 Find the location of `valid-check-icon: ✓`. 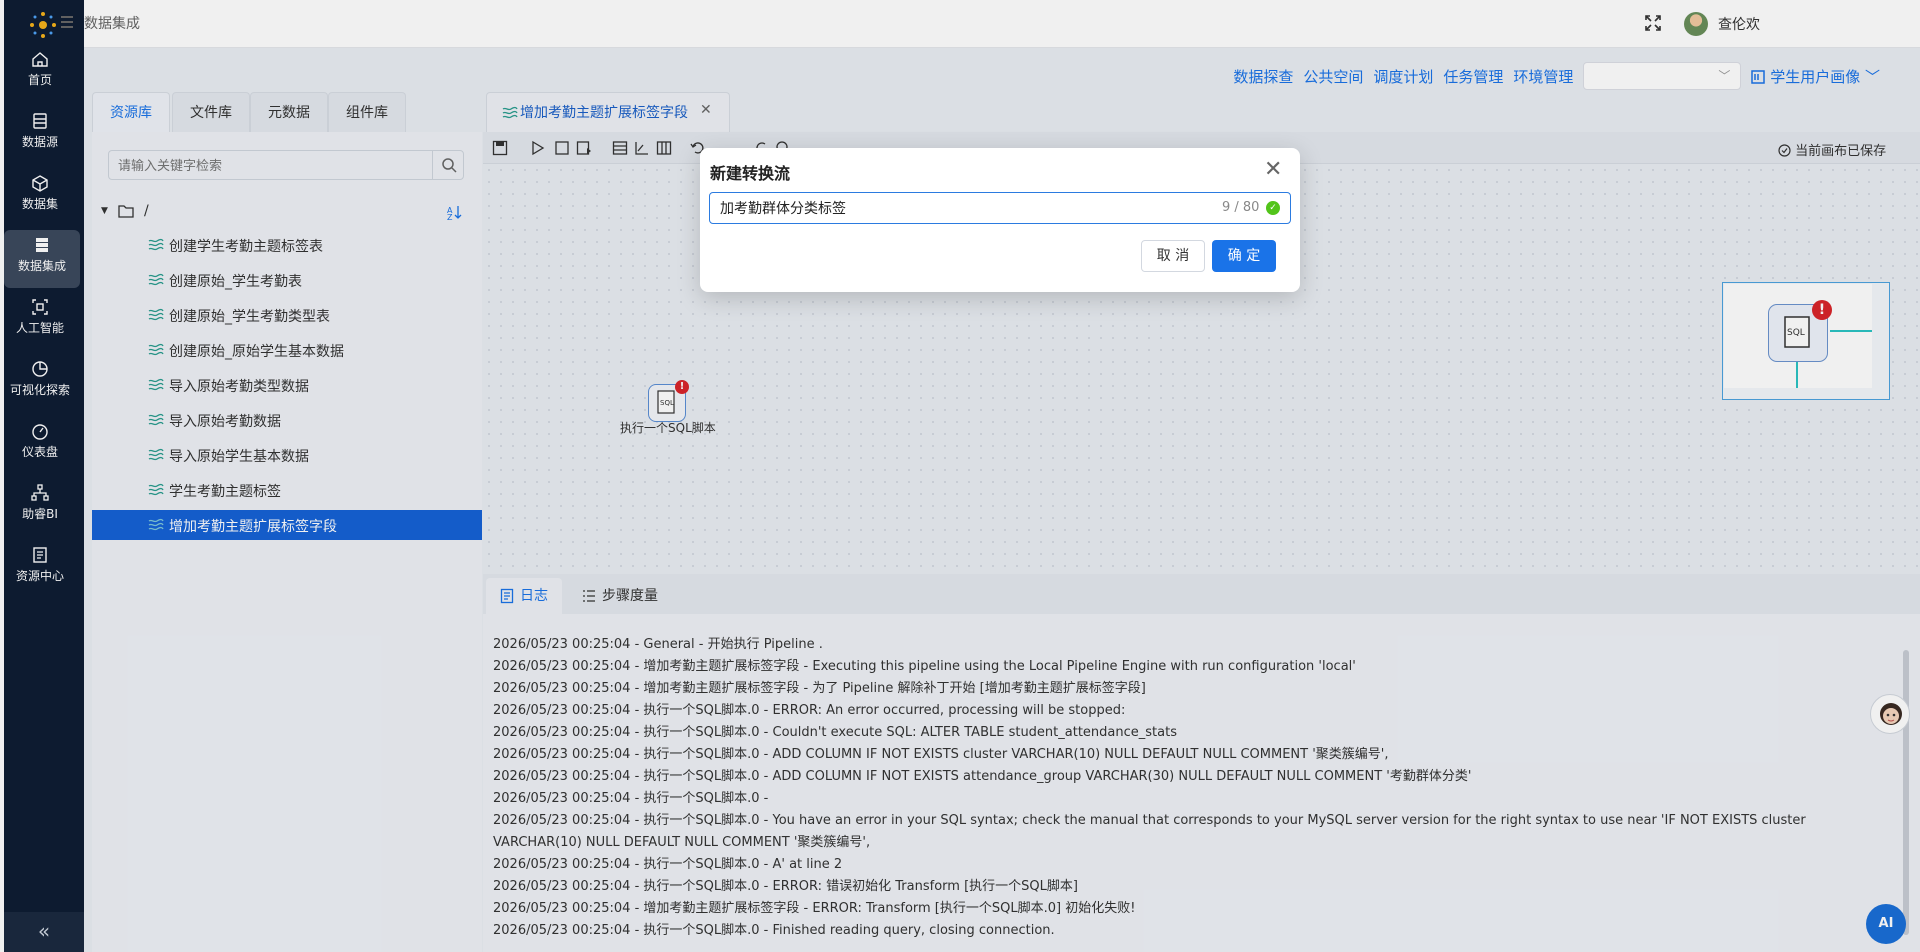

valid-check-icon: ✓ is located at coordinates (1273, 208).